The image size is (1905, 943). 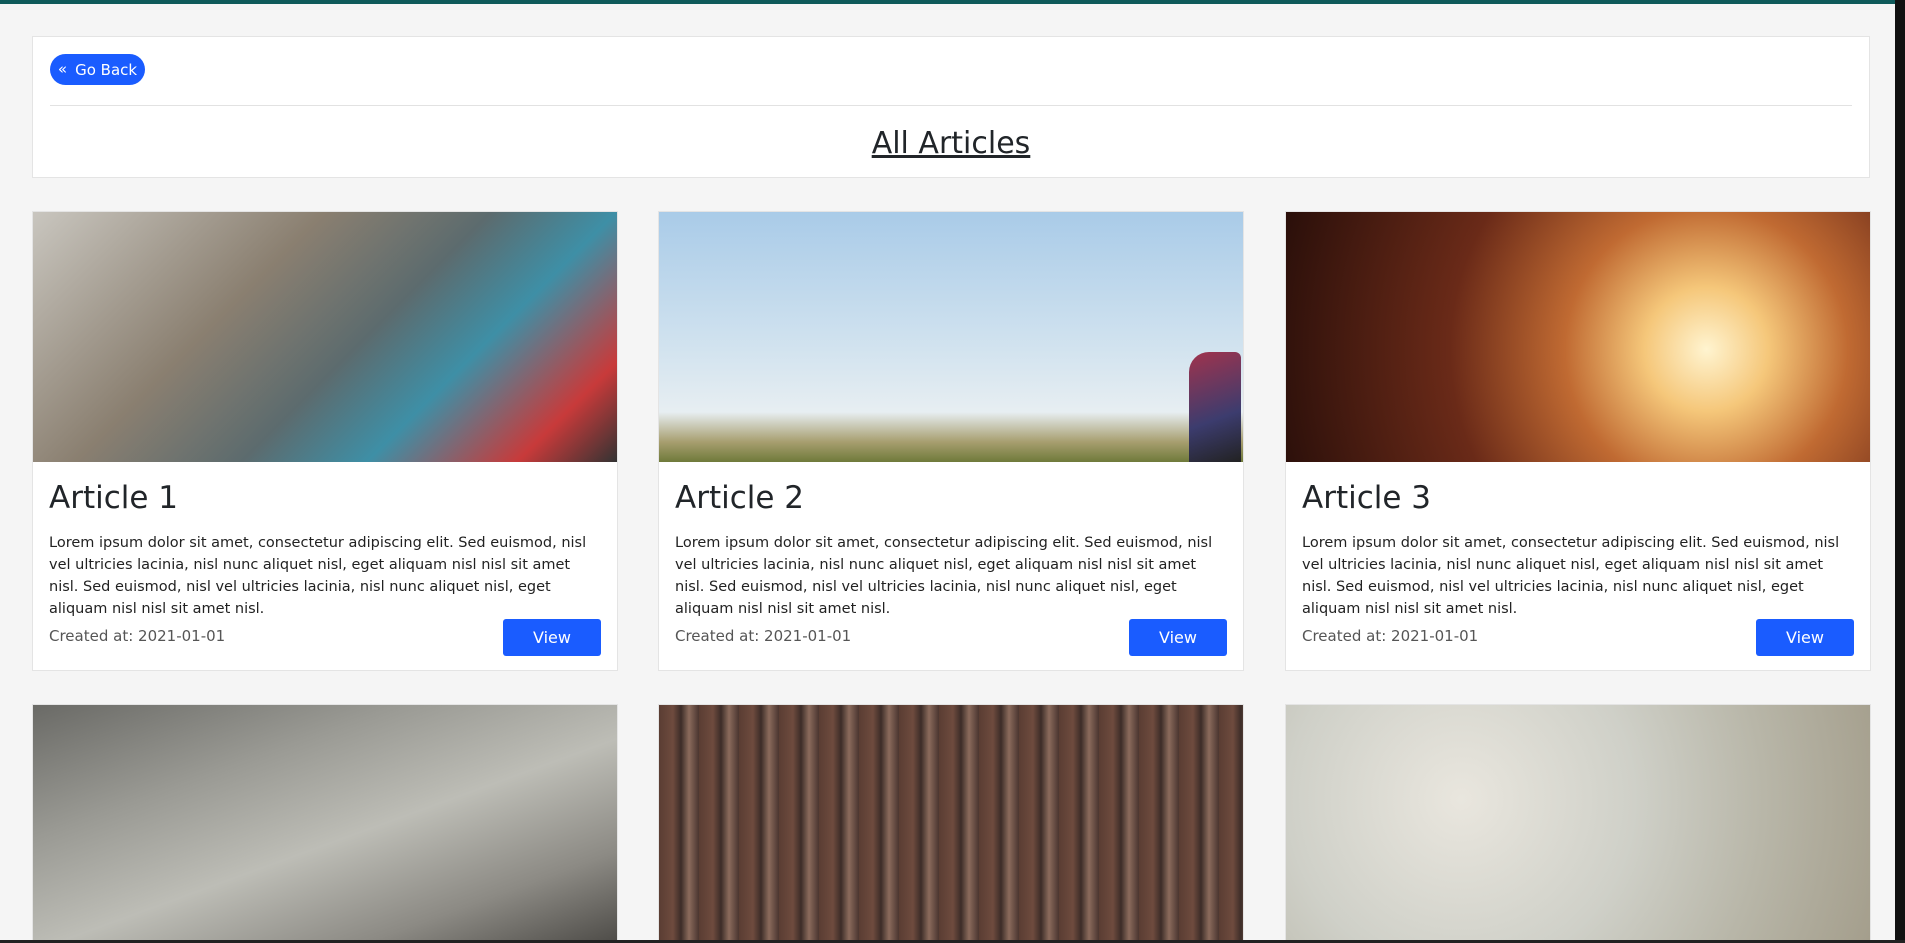 What do you see at coordinates (62, 69) in the screenshot?
I see `double-chevron-left-icon: «` at bounding box center [62, 69].